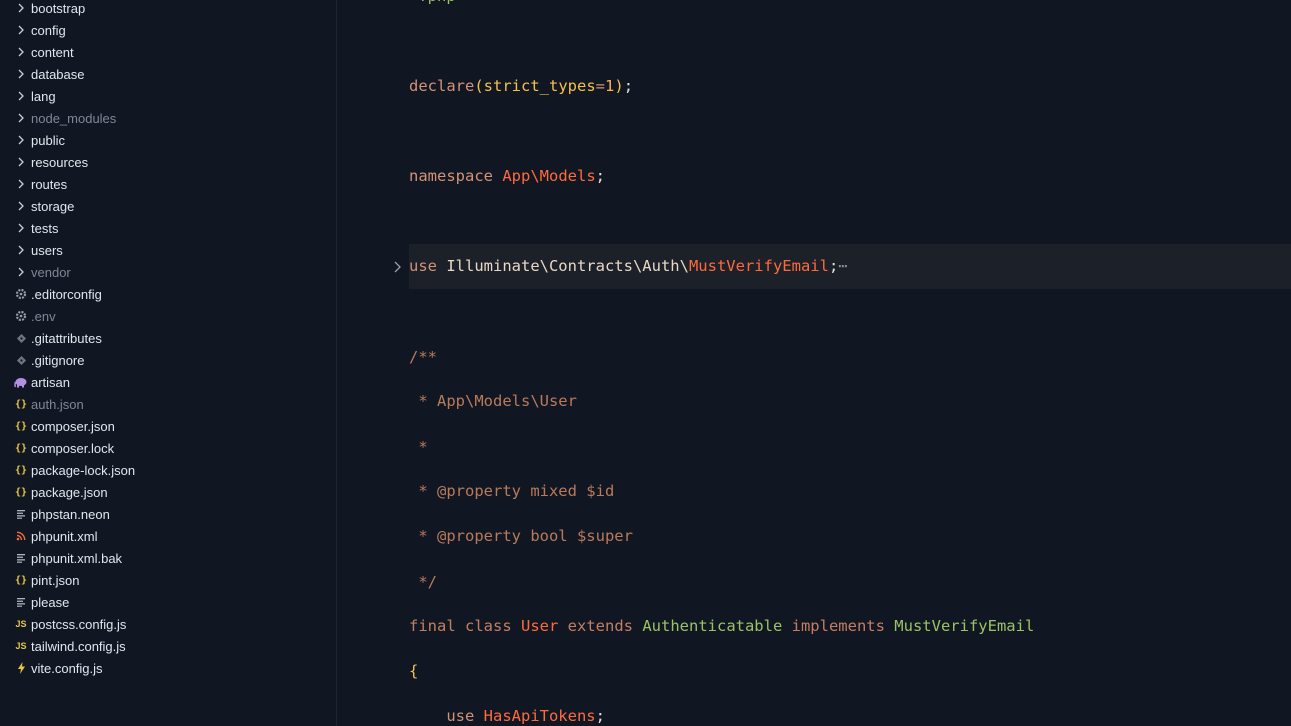 The width and height of the screenshot is (1291, 726). Describe the element at coordinates (168, 52) in the screenshot. I see `file-tree-item: content` at that location.